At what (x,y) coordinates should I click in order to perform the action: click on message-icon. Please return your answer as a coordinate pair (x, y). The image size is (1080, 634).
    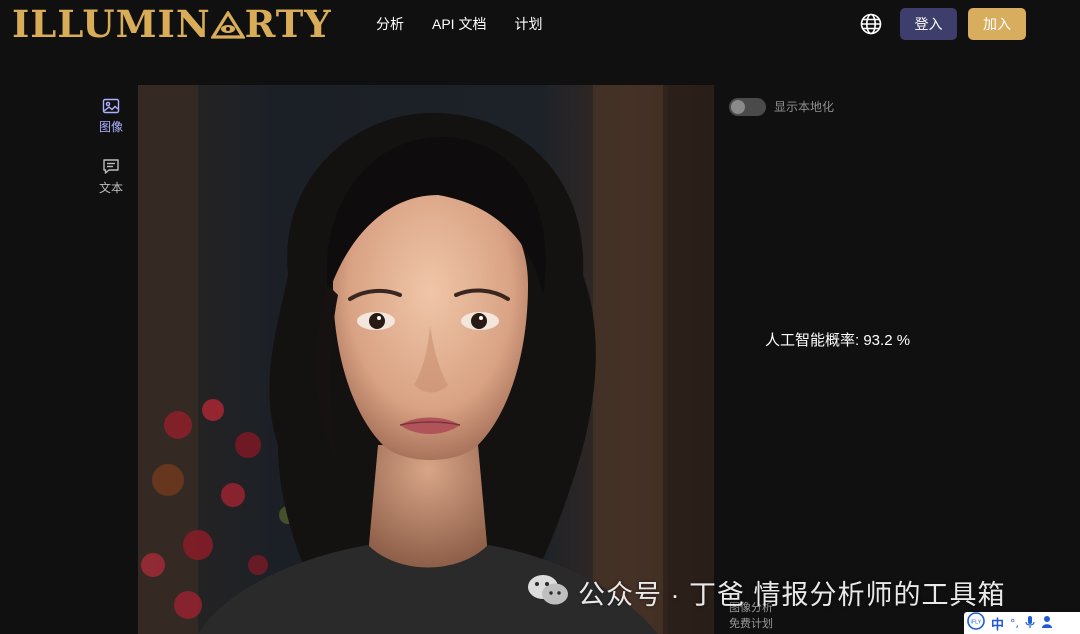
    Looking at the image, I should click on (111, 169).